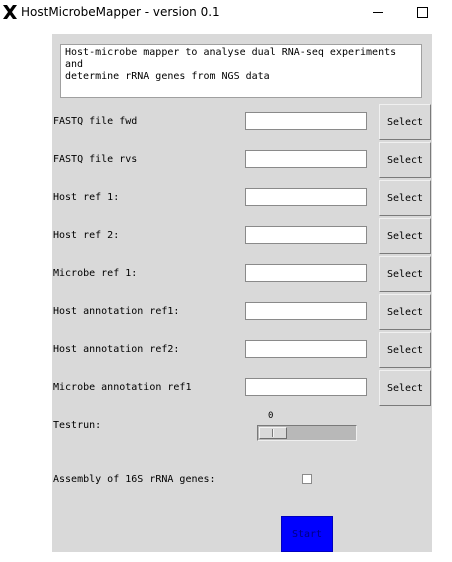 This screenshot has width=452, height=562. What do you see at coordinates (242, 161) in the screenshot?
I see `row-fastq-rvs: FASTQ file rvs Select` at bounding box center [242, 161].